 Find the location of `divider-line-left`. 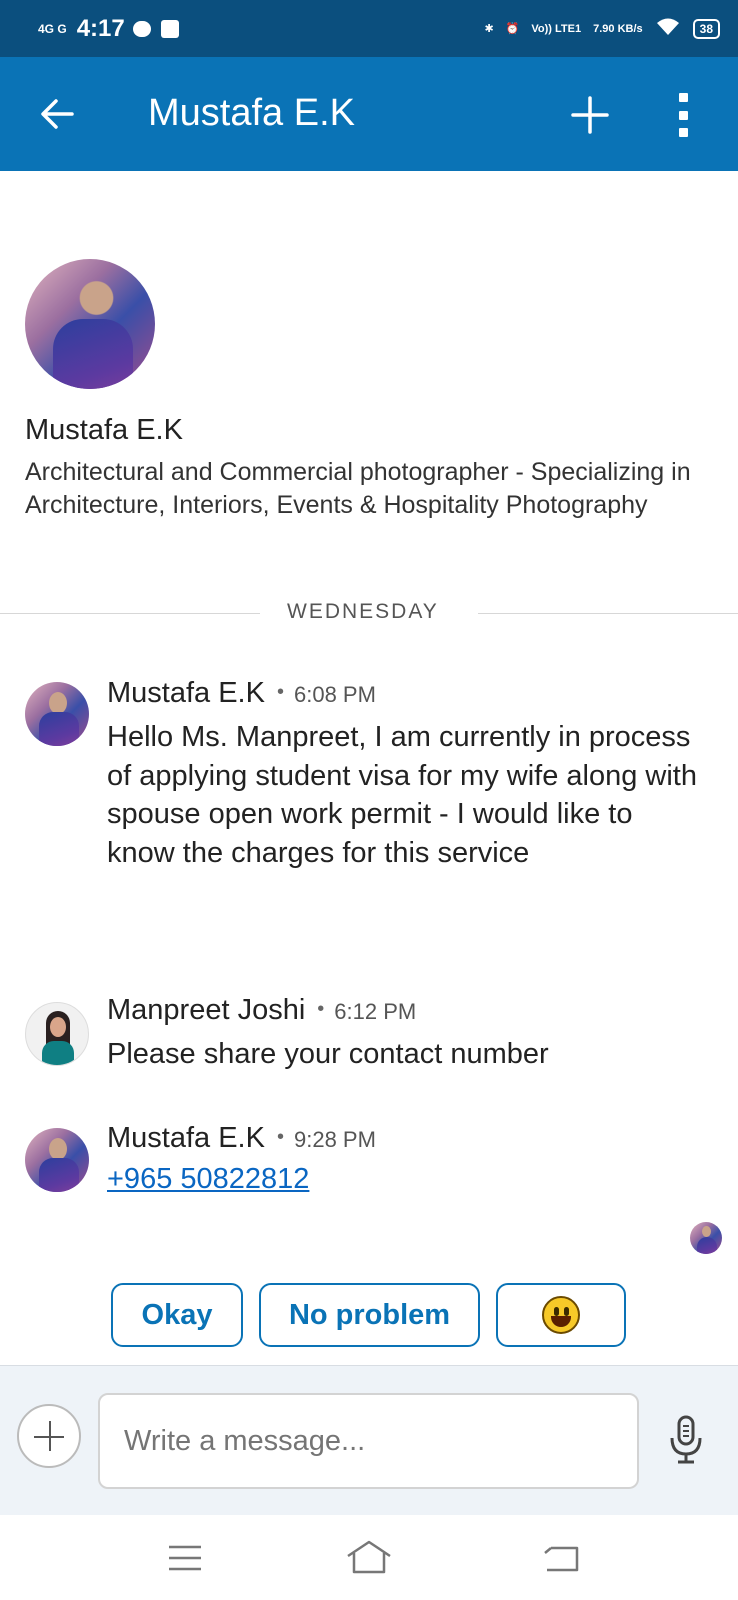

divider-line-left is located at coordinates (130, 613).